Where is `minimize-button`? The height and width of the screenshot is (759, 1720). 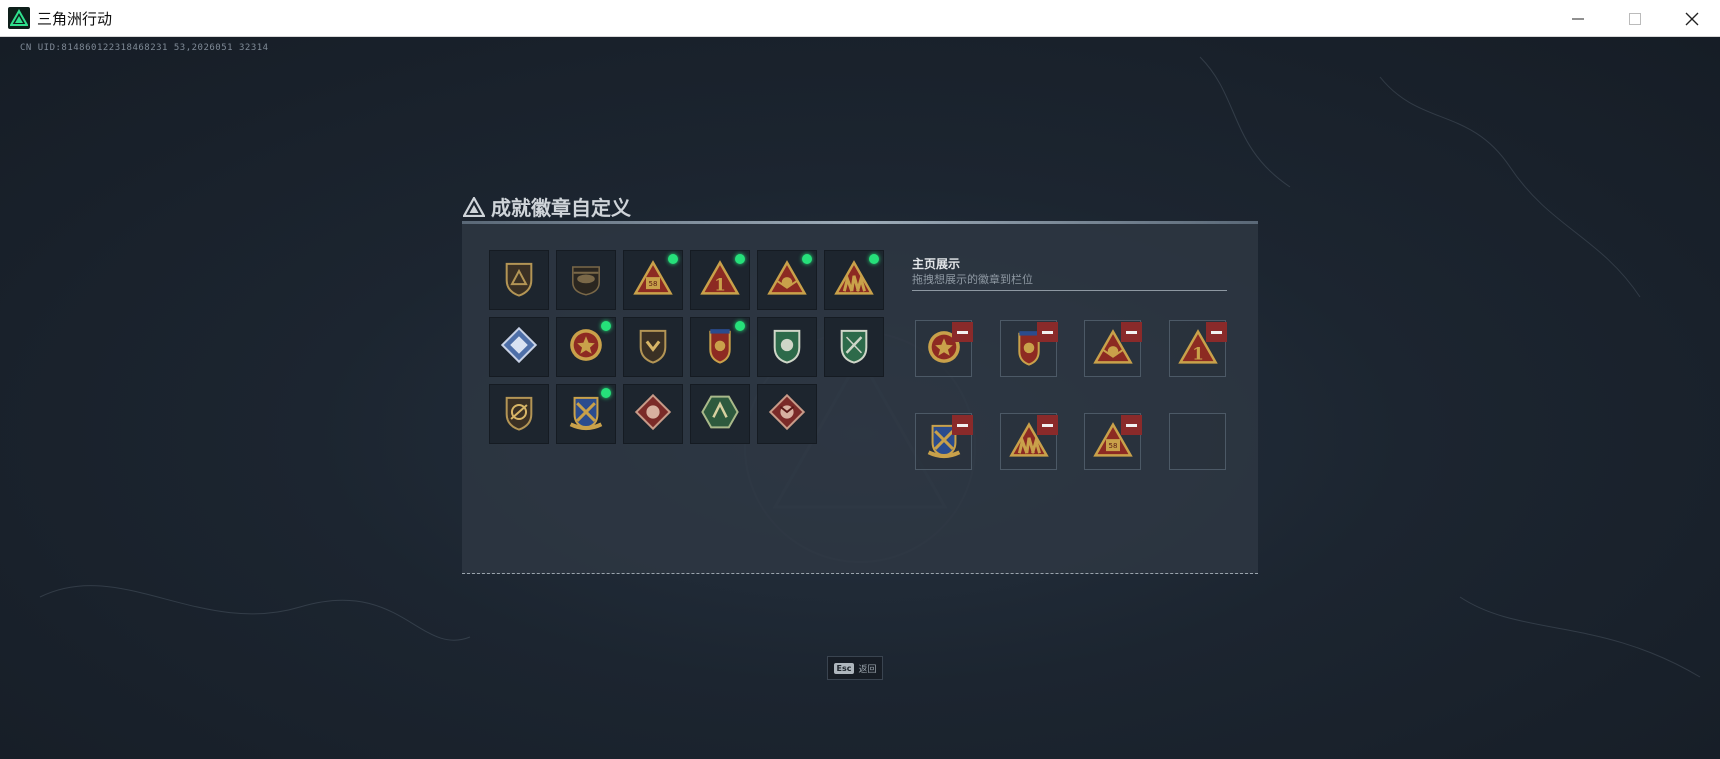 minimize-button is located at coordinates (1577, 18).